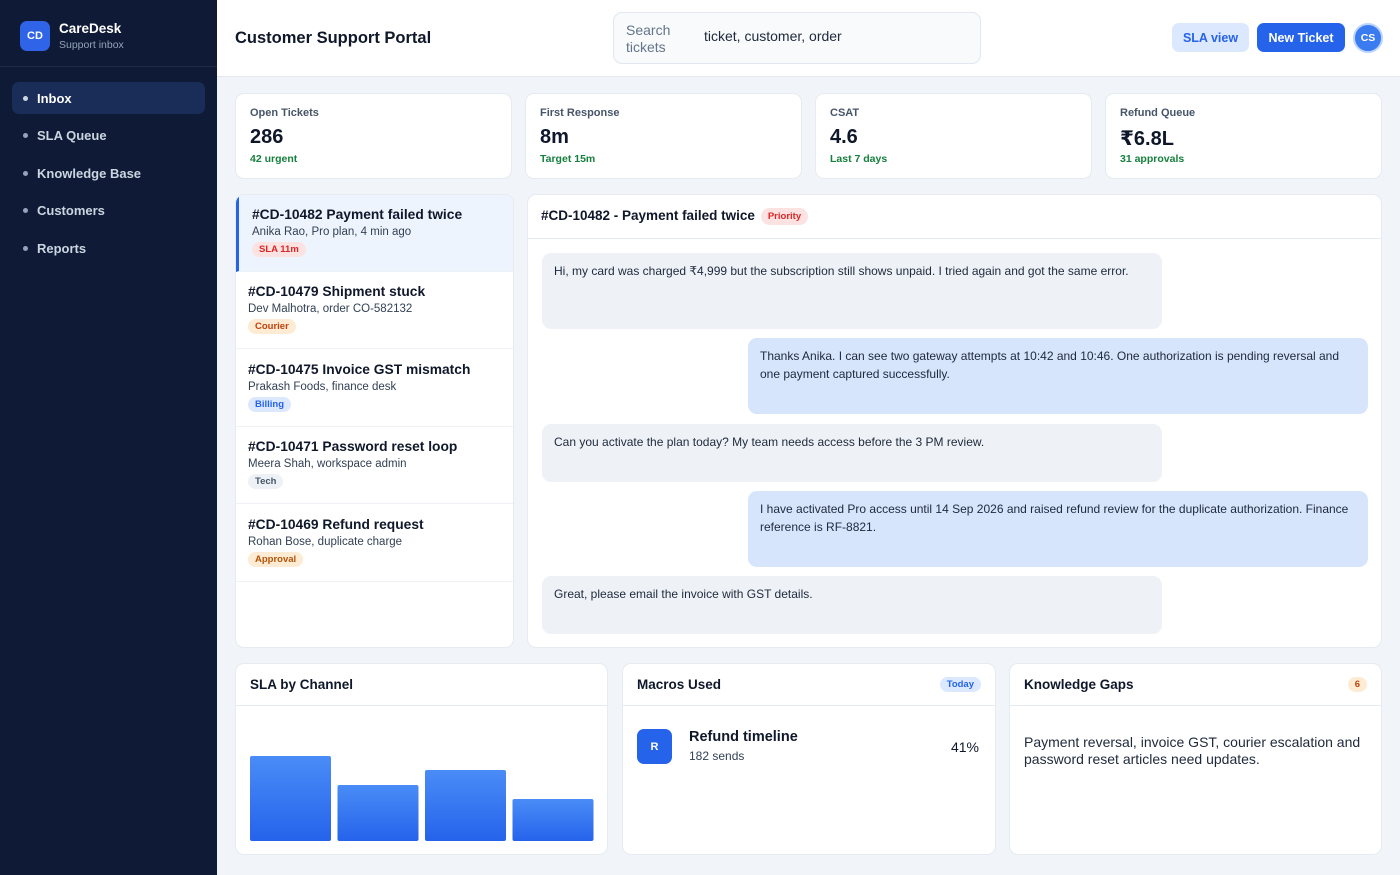  What do you see at coordinates (72, 135) in the screenshot?
I see `sidebar-item-label: SLA Queue` at bounding box center [72, 135].